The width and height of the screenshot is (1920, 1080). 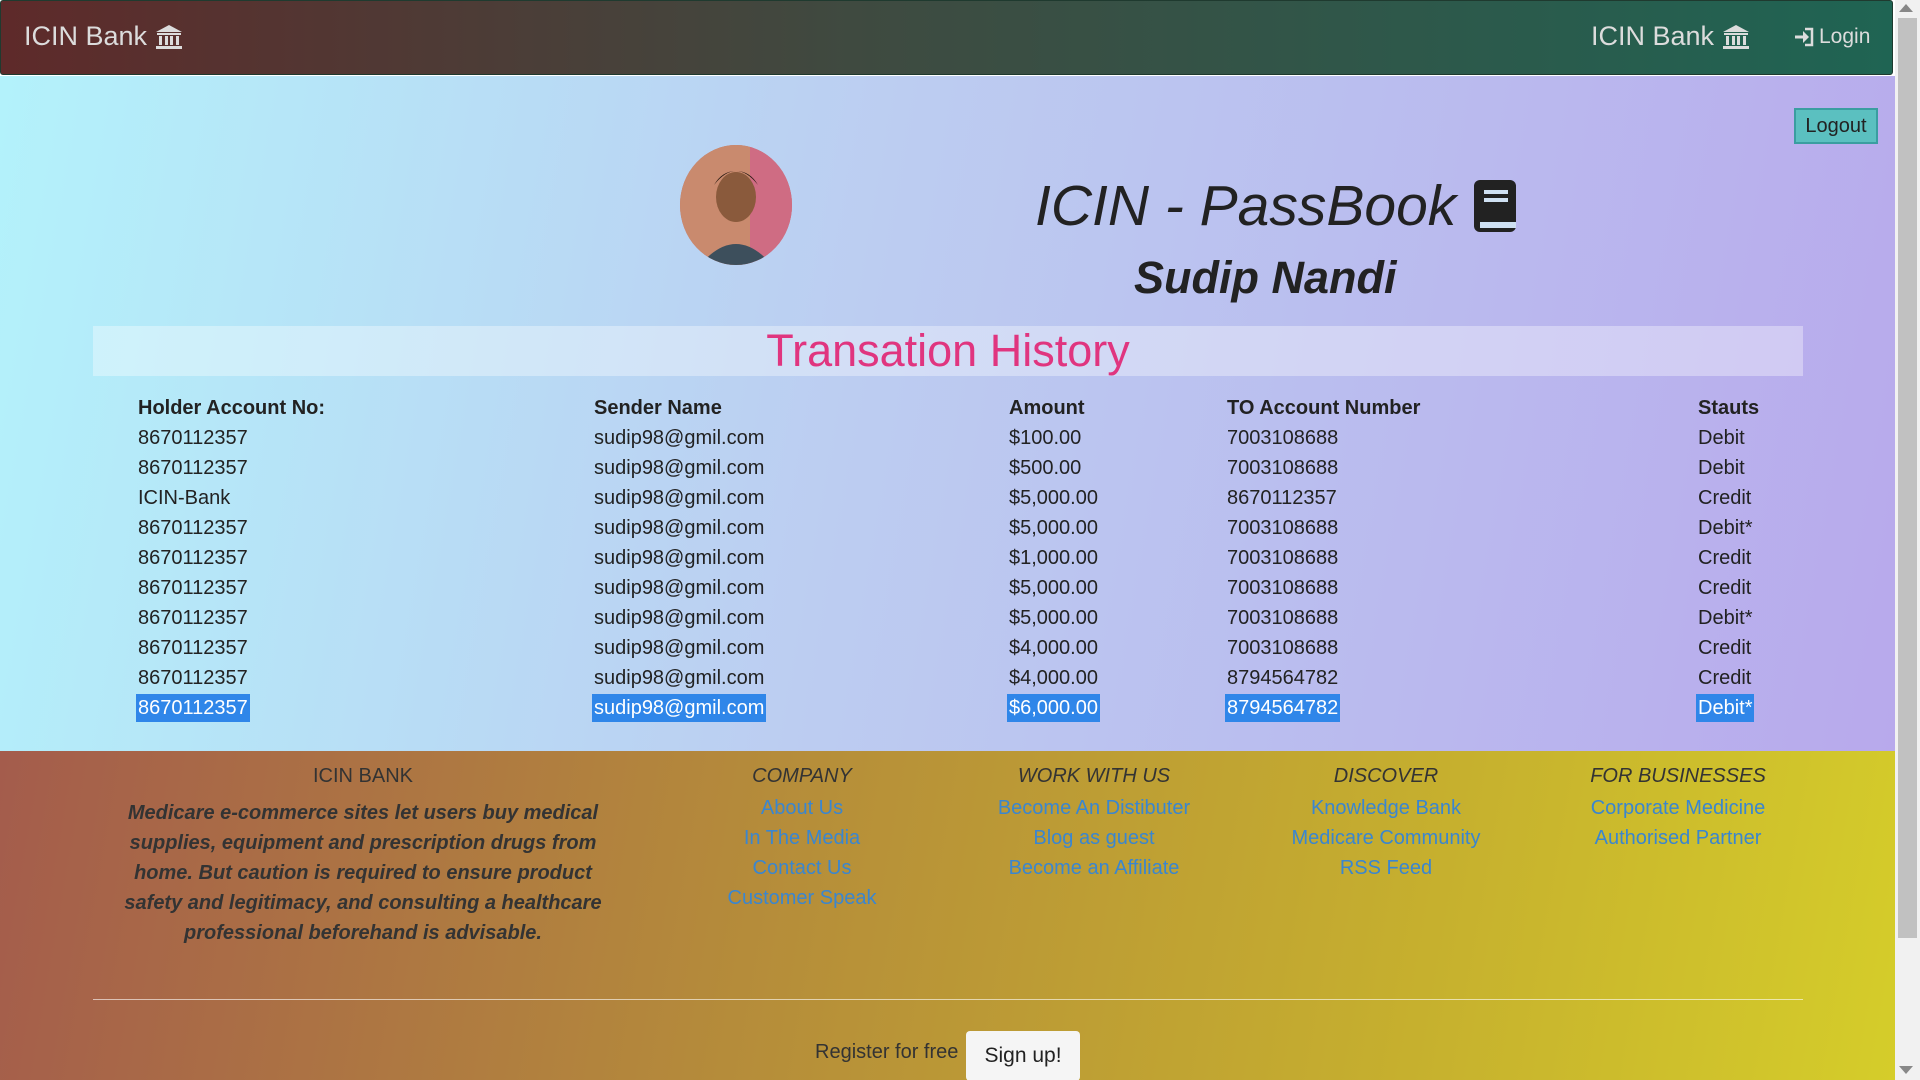 I want to click on amount-cell: $1,000.00, so click(x=1053, y=558).